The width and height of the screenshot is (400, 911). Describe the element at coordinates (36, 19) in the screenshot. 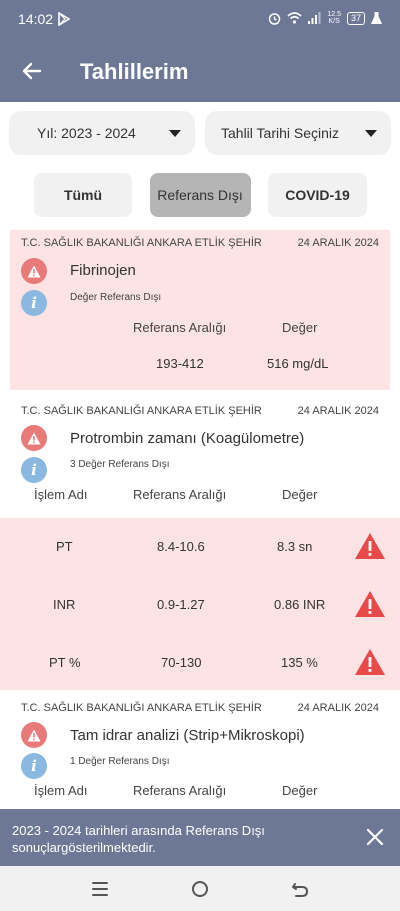

I see `status-time: 14:02` at that location.